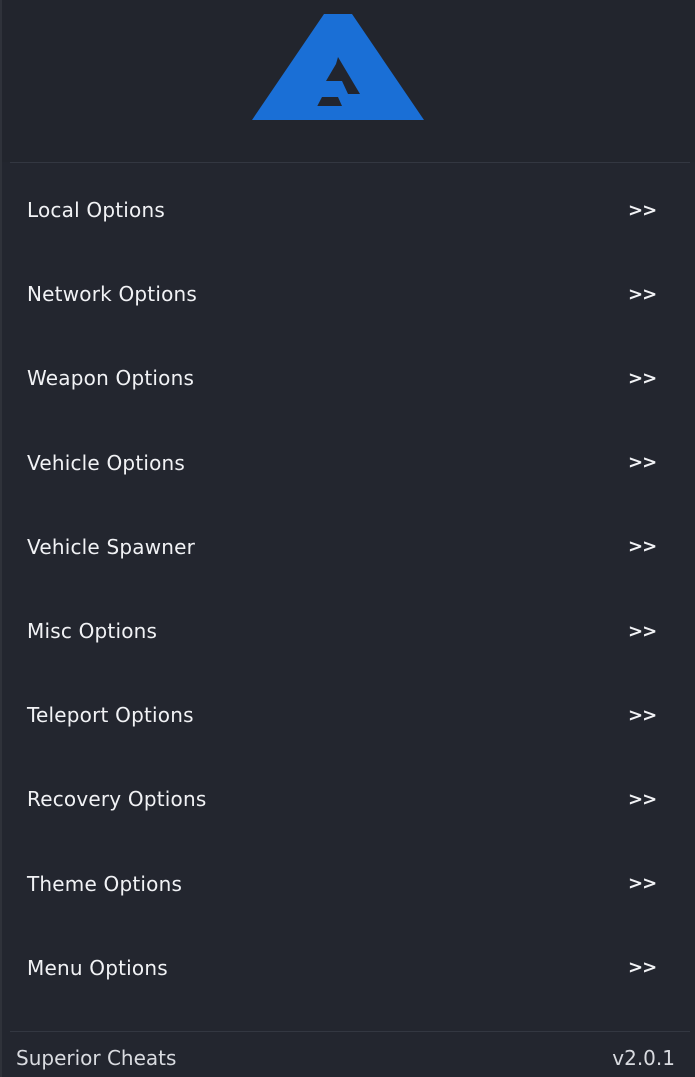 The image size is (695, 1077). Describe the element at coordinates (117, 799) in the screenshot. I see `menu-item-label: Recovery Options` at that location.